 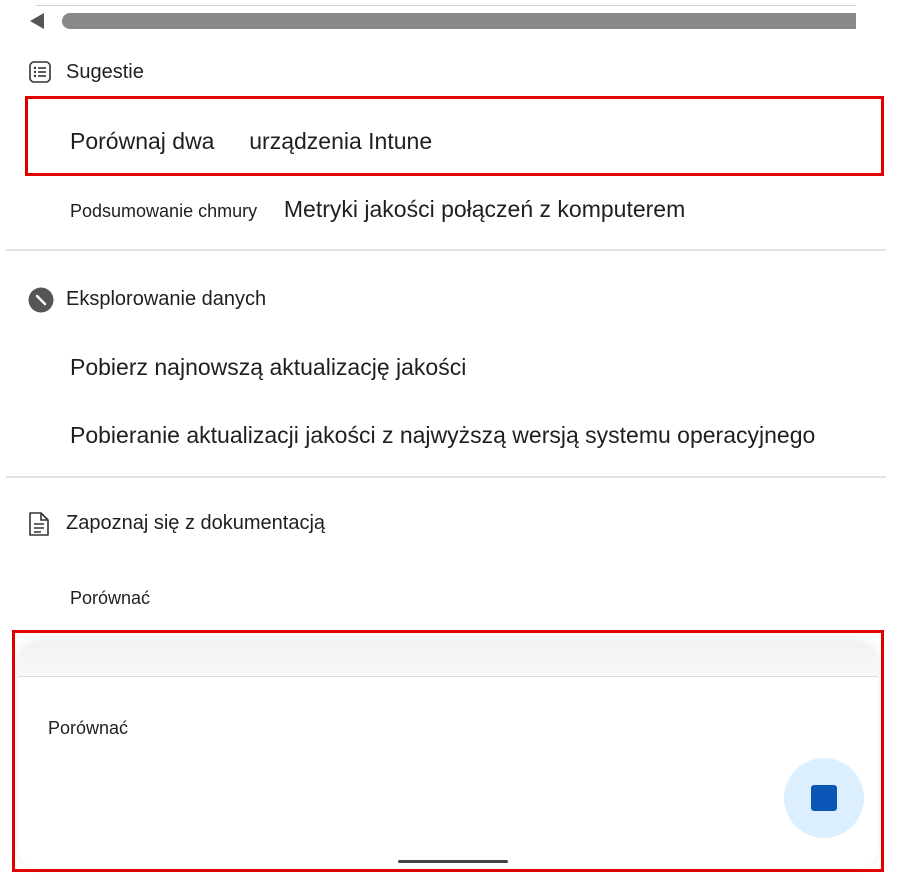 What do you see at coordinates (88, 728) in the screenshot?
I see `composer-input: Porównać` at bounding box center [88, 728].